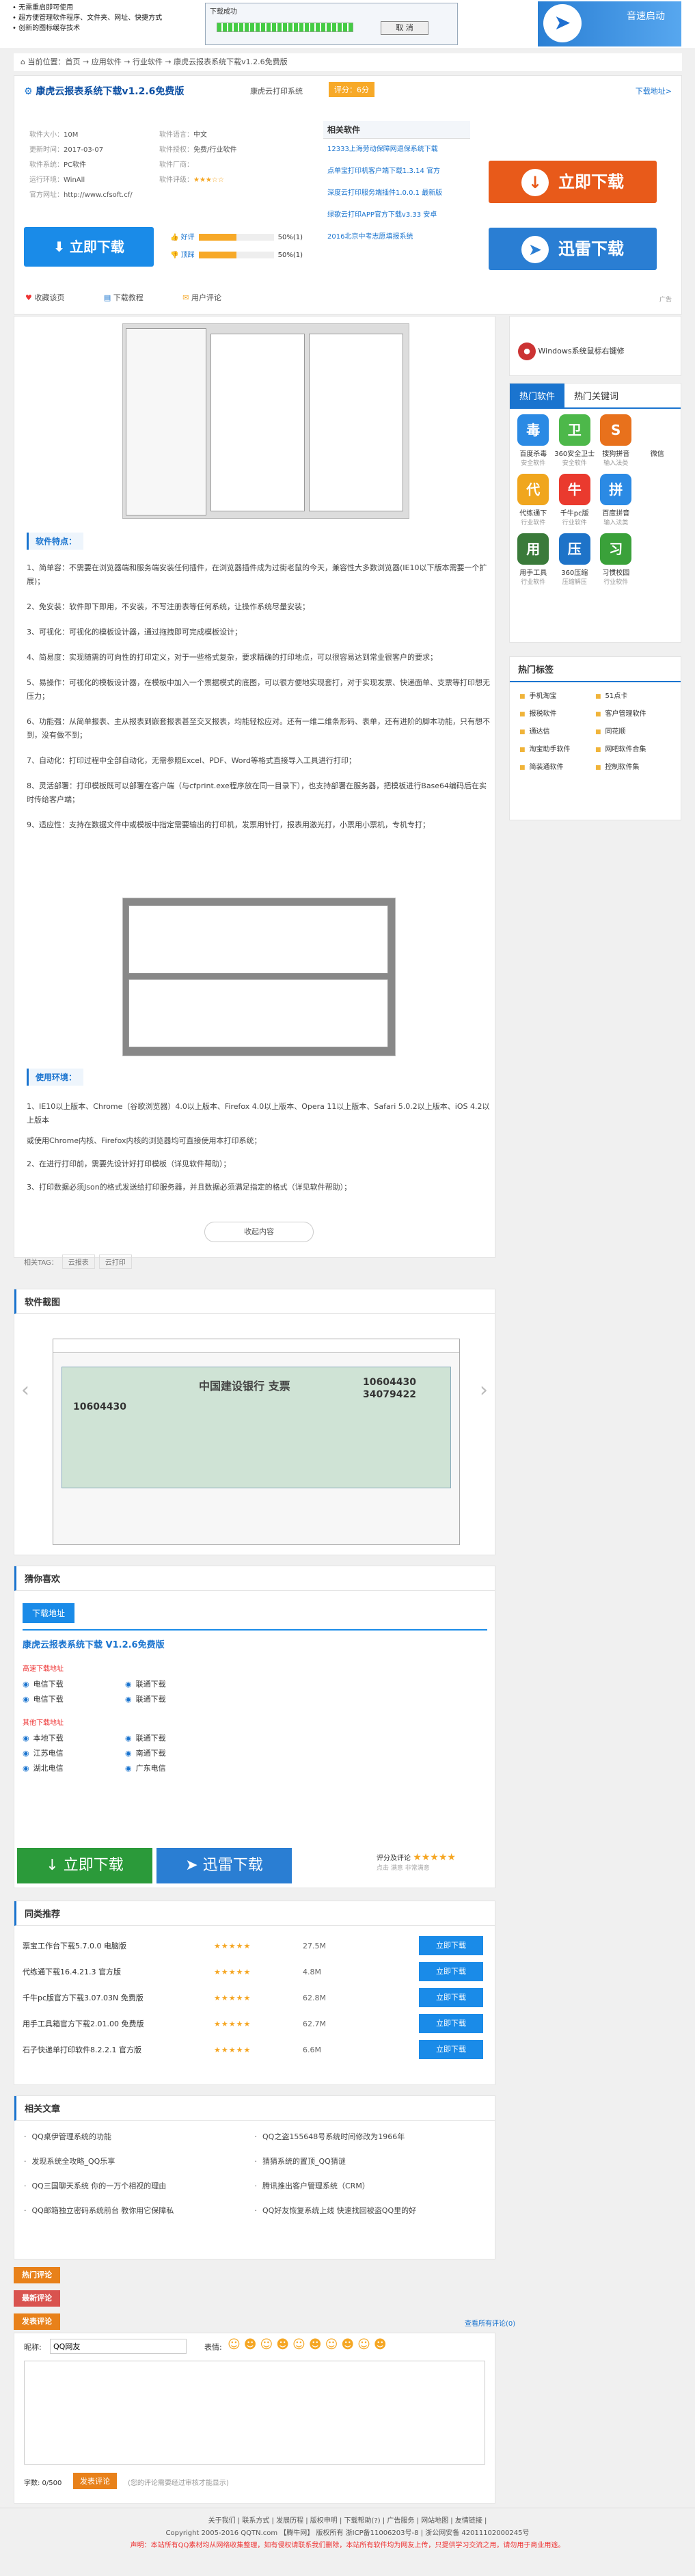 Image resolution: width=695 pixels, height=2576 pixels. Describe the element at coordinates (119, 1945) in the screenshot. I see `rec-name: 票宝工作台下载5.7.0.0 电脑版` at that location.